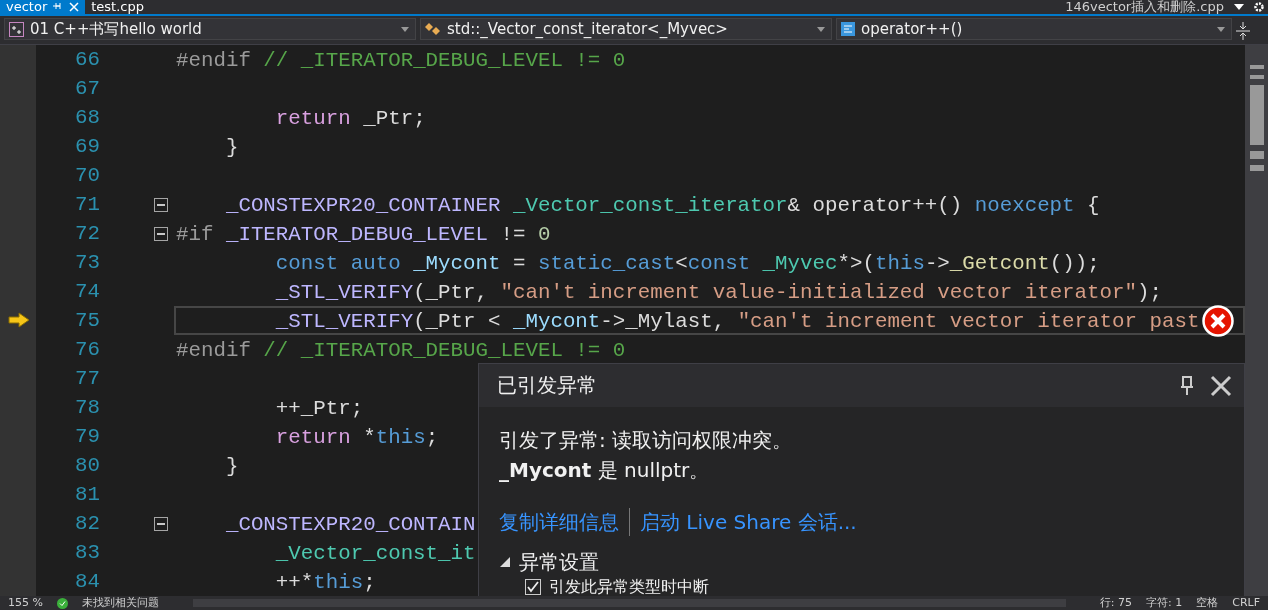 The width and height of the screenshot is (1268, 610). I want to click on file-tab-label: 146vector插入和删除.cpp, so click(1144, 7).